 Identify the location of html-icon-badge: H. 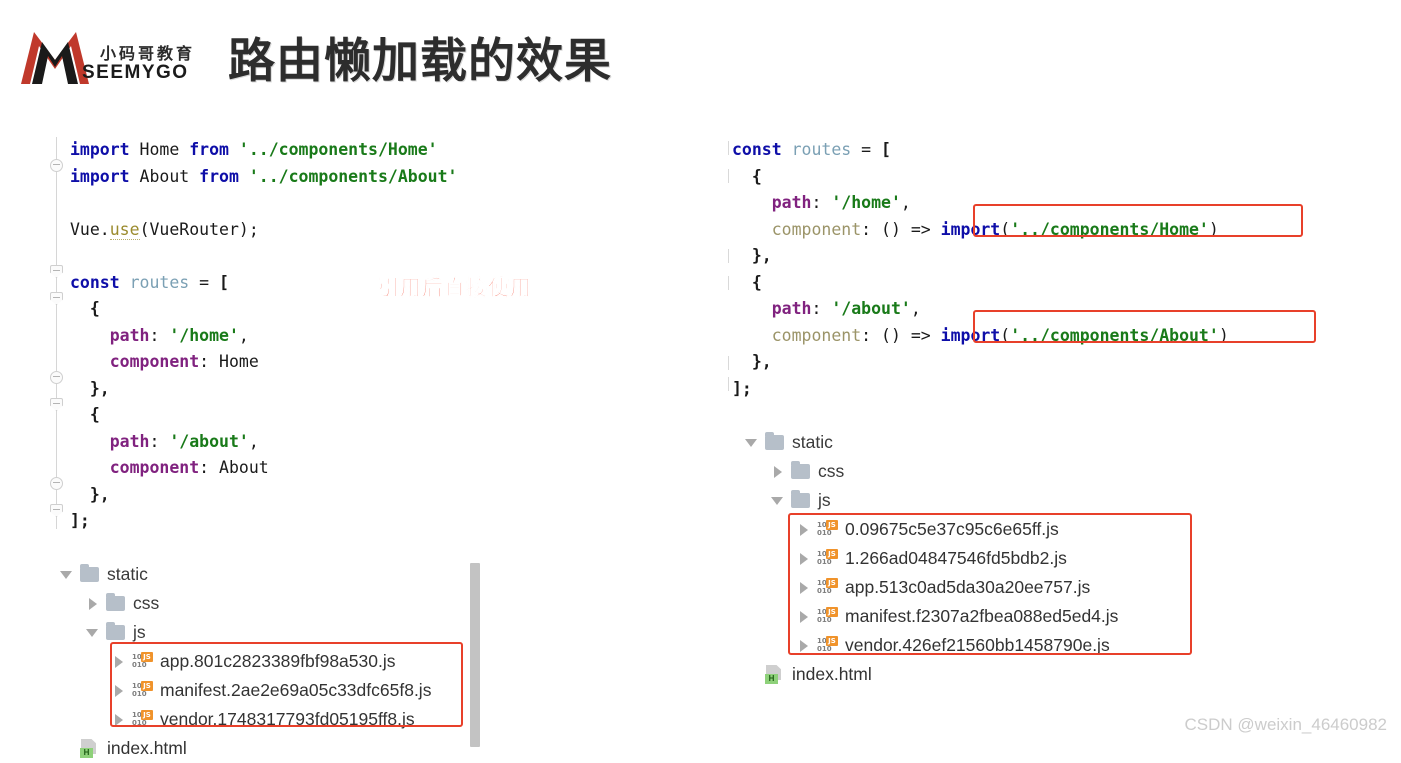
(86, 753).